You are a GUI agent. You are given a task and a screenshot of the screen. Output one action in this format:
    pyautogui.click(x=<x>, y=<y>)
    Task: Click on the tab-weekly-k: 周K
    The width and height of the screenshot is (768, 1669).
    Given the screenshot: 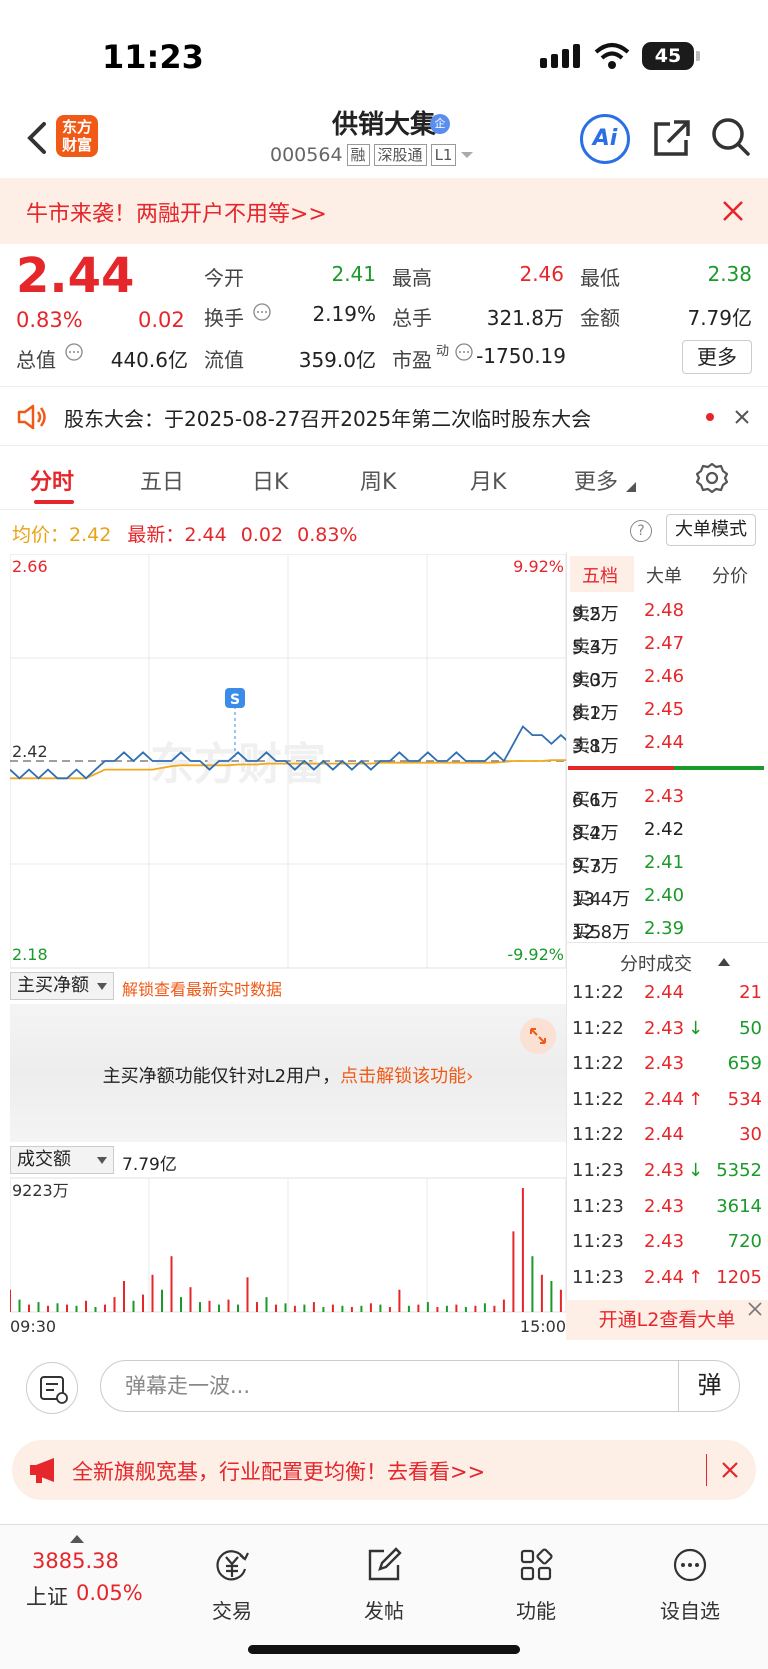 What is the action you would take?
    pyautogui.click(x=378, y=480)
    